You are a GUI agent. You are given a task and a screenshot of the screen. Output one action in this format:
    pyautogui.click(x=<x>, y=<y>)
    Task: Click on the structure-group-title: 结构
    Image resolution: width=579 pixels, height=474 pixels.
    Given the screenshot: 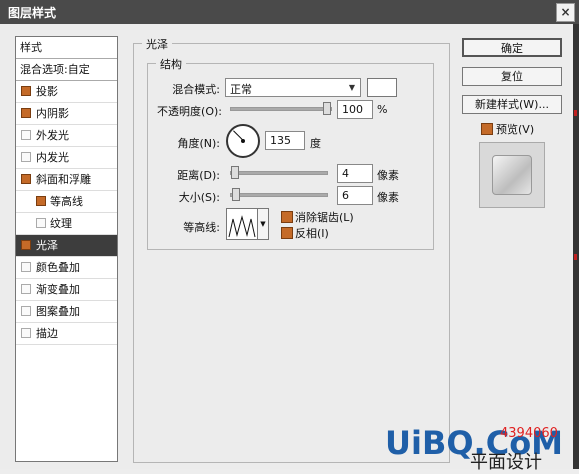 What is the action you would take?
    pyautogui.click(x=171, y=64)
    